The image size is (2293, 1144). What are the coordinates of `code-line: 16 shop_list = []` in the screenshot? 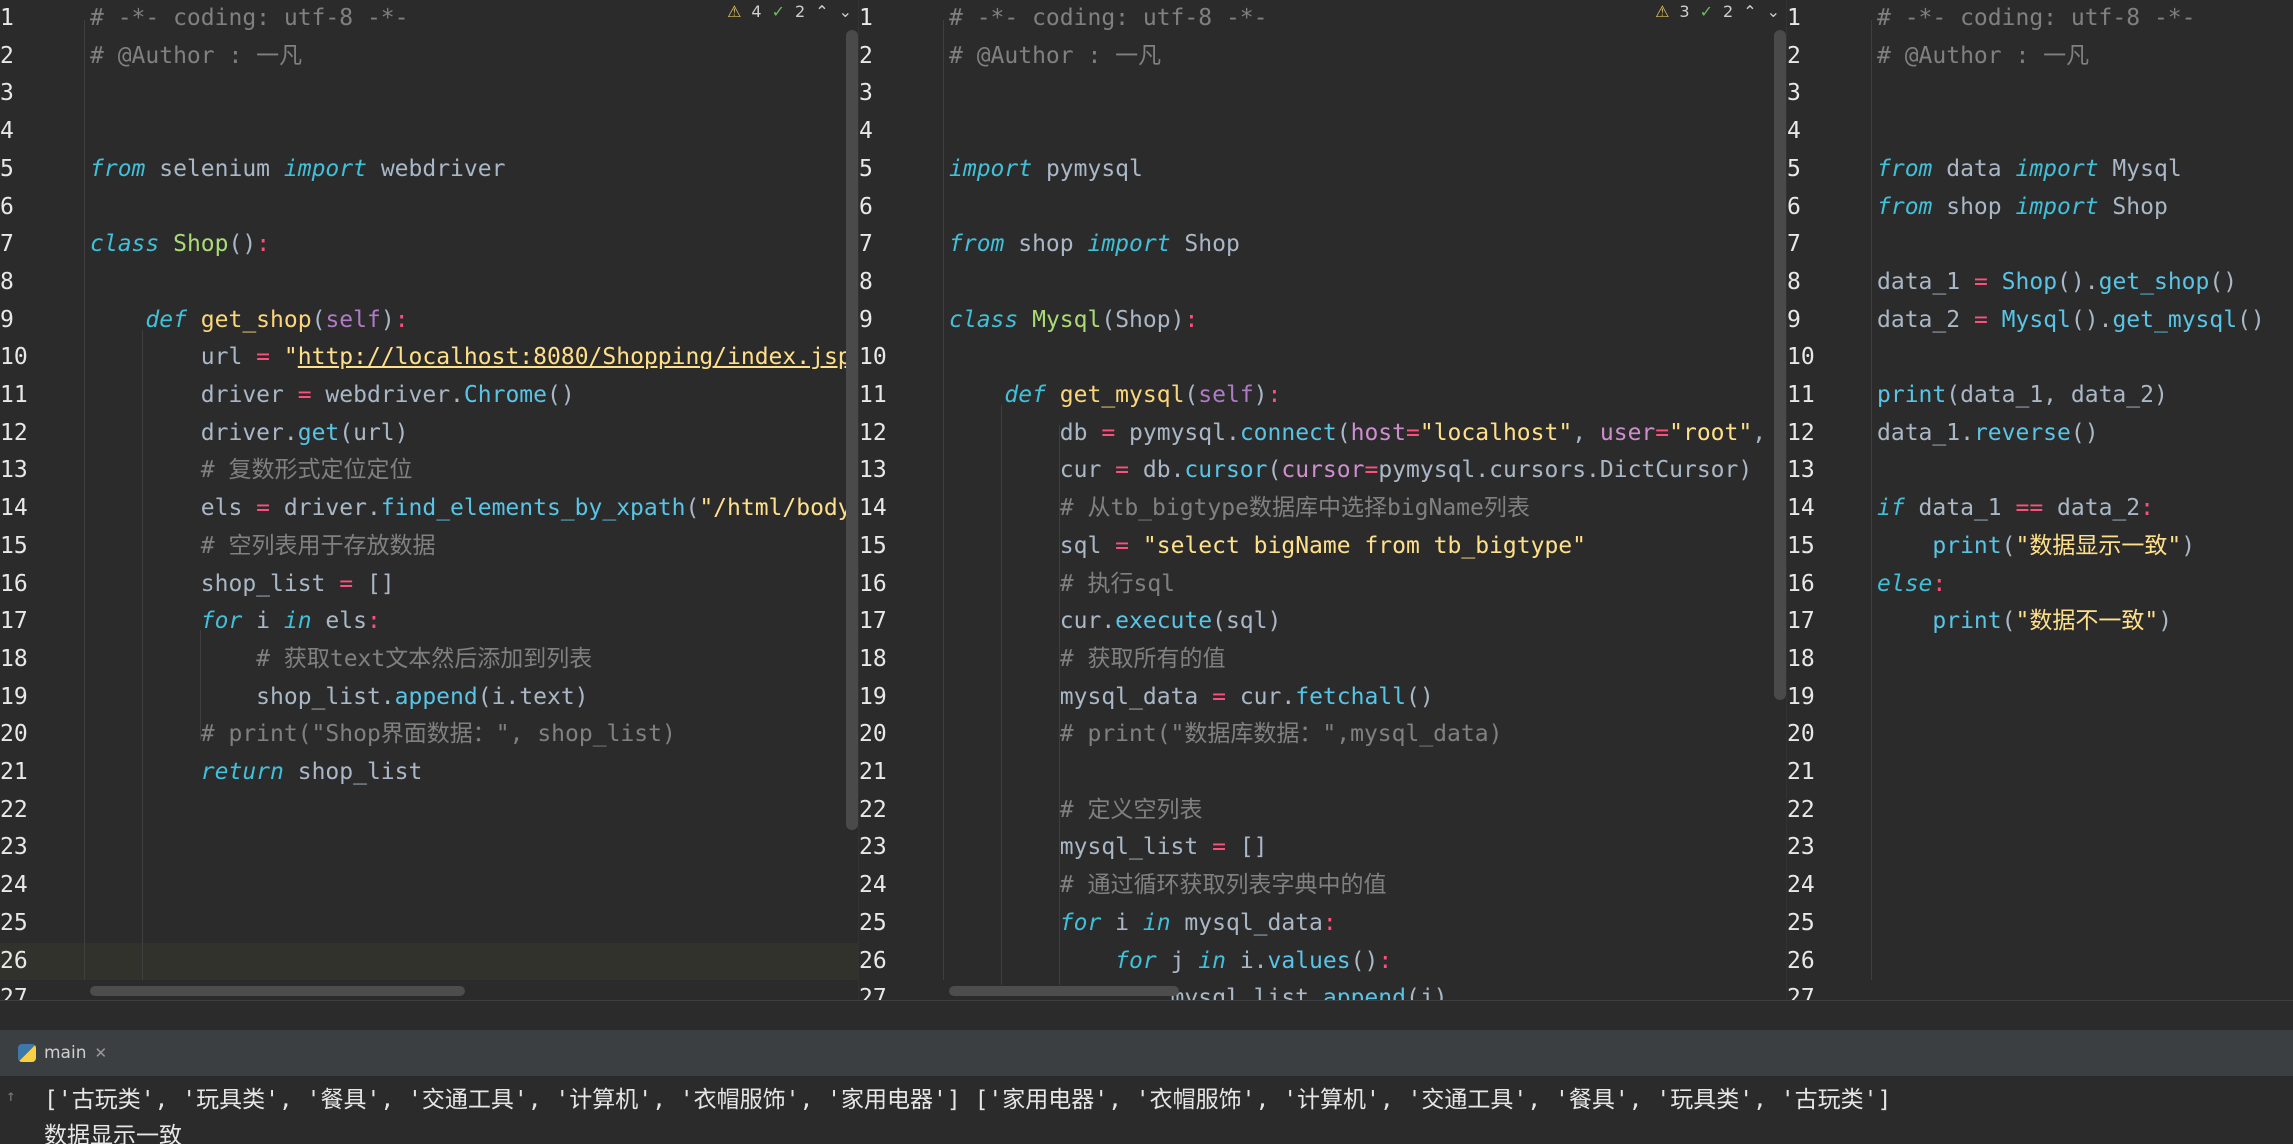 It's located at (429, 585).